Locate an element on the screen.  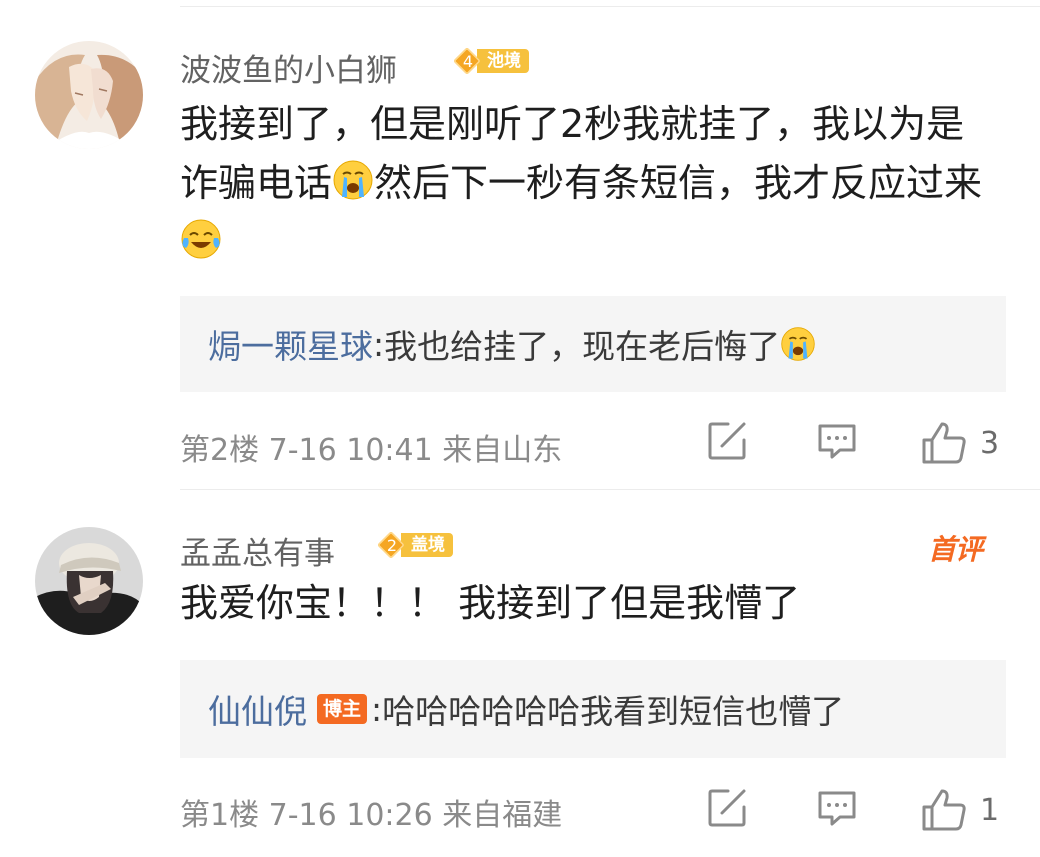
comment-meta: 第2楼 7-16 10:41 来自山东 is located at coordinates (371, 447).